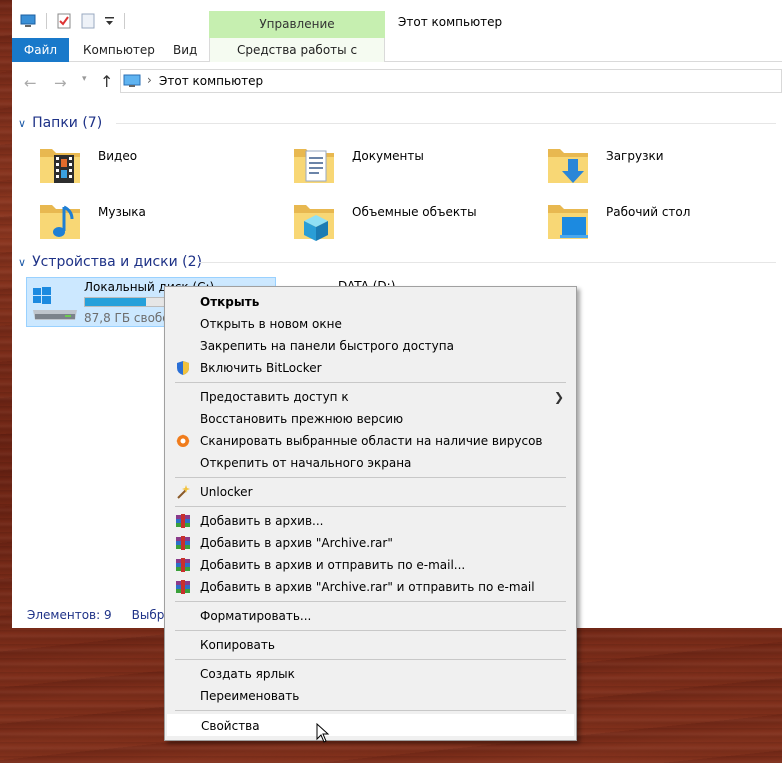 The height and width of the screenshot is (763, 782). I want to click on address-bar: › Этот компьютер, so click(451, 81).